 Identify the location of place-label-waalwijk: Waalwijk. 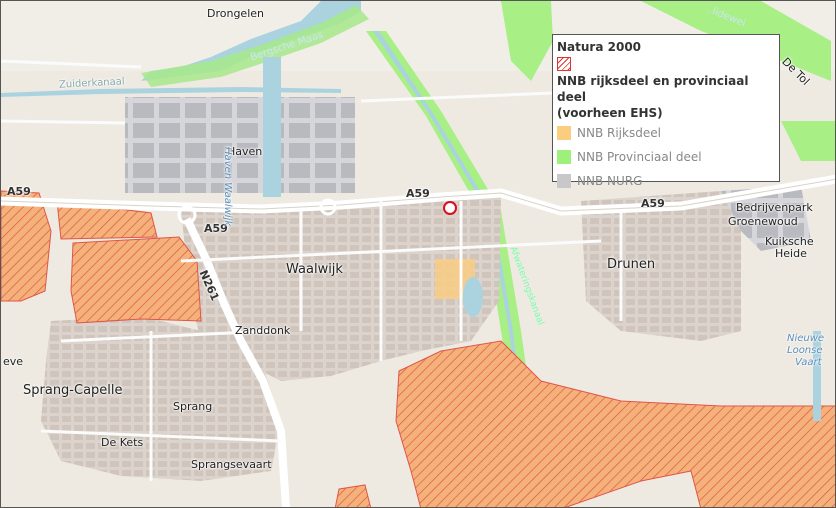
(314, 269).